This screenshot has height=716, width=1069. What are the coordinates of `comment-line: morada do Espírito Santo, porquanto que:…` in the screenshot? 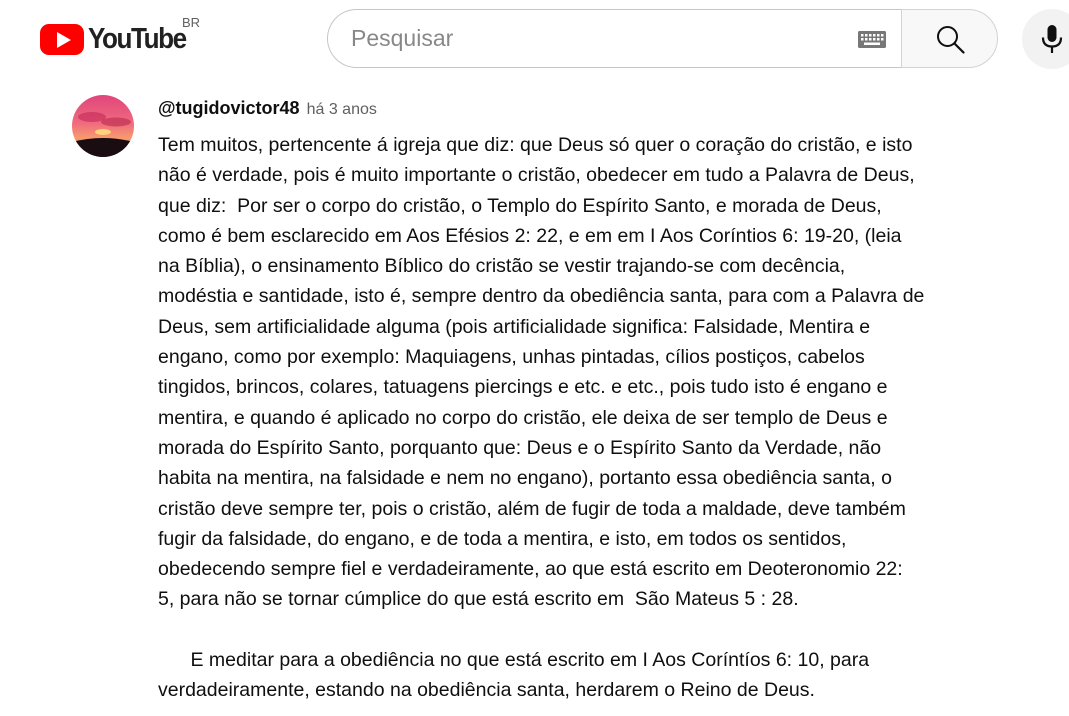 It's located at (520, 447).